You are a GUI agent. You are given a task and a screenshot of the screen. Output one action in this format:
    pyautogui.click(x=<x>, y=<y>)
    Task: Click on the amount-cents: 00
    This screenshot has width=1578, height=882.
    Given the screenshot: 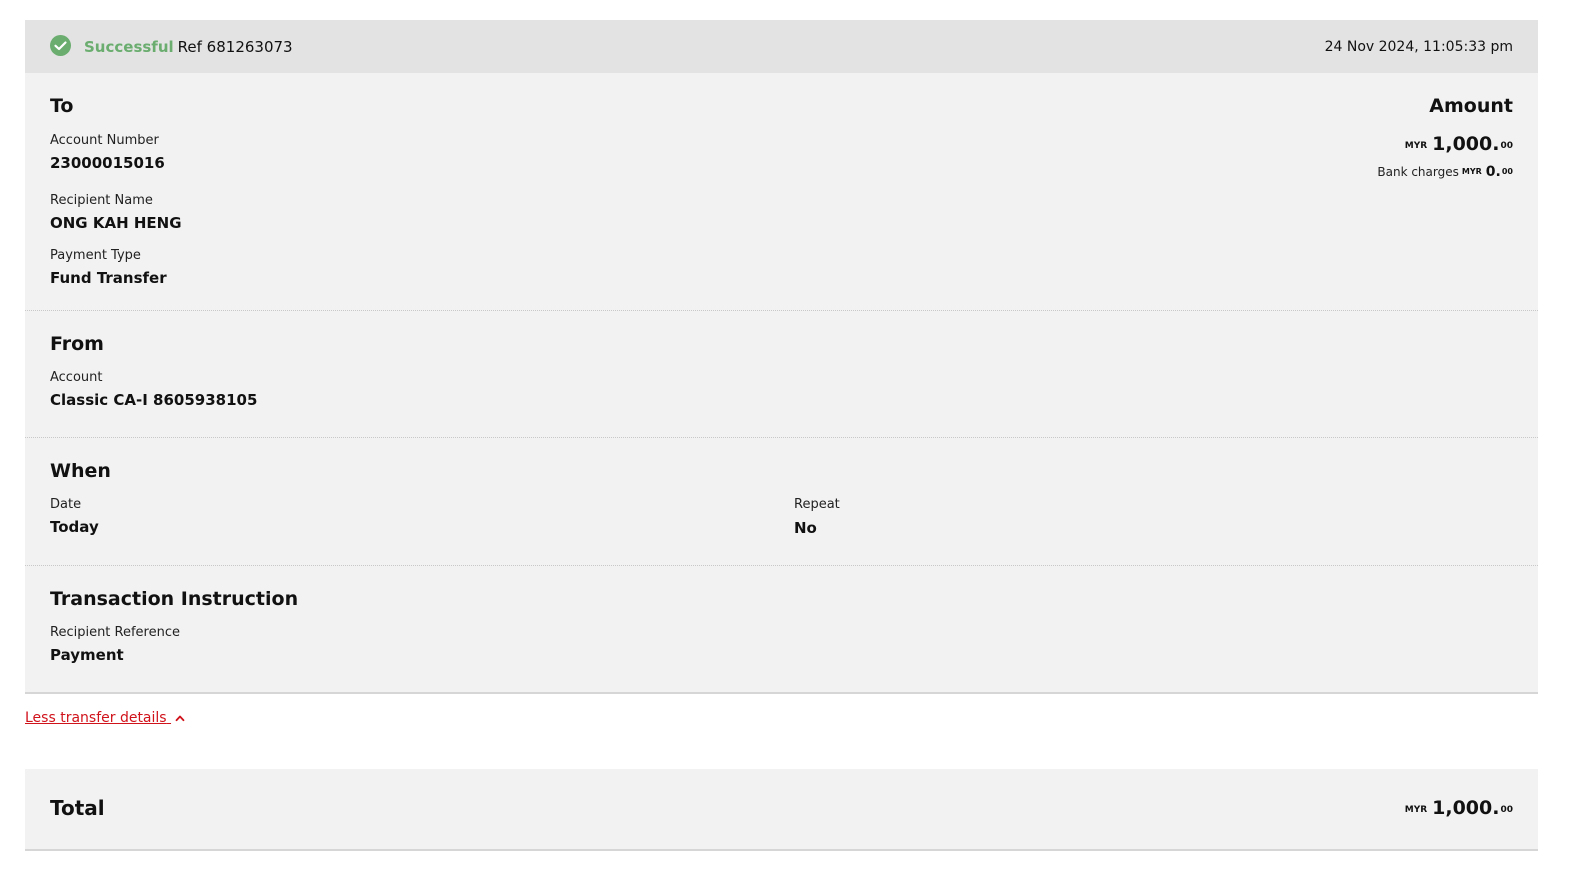 What is the action you would take?
    pyautogui.click(x=1506, y=146)
    